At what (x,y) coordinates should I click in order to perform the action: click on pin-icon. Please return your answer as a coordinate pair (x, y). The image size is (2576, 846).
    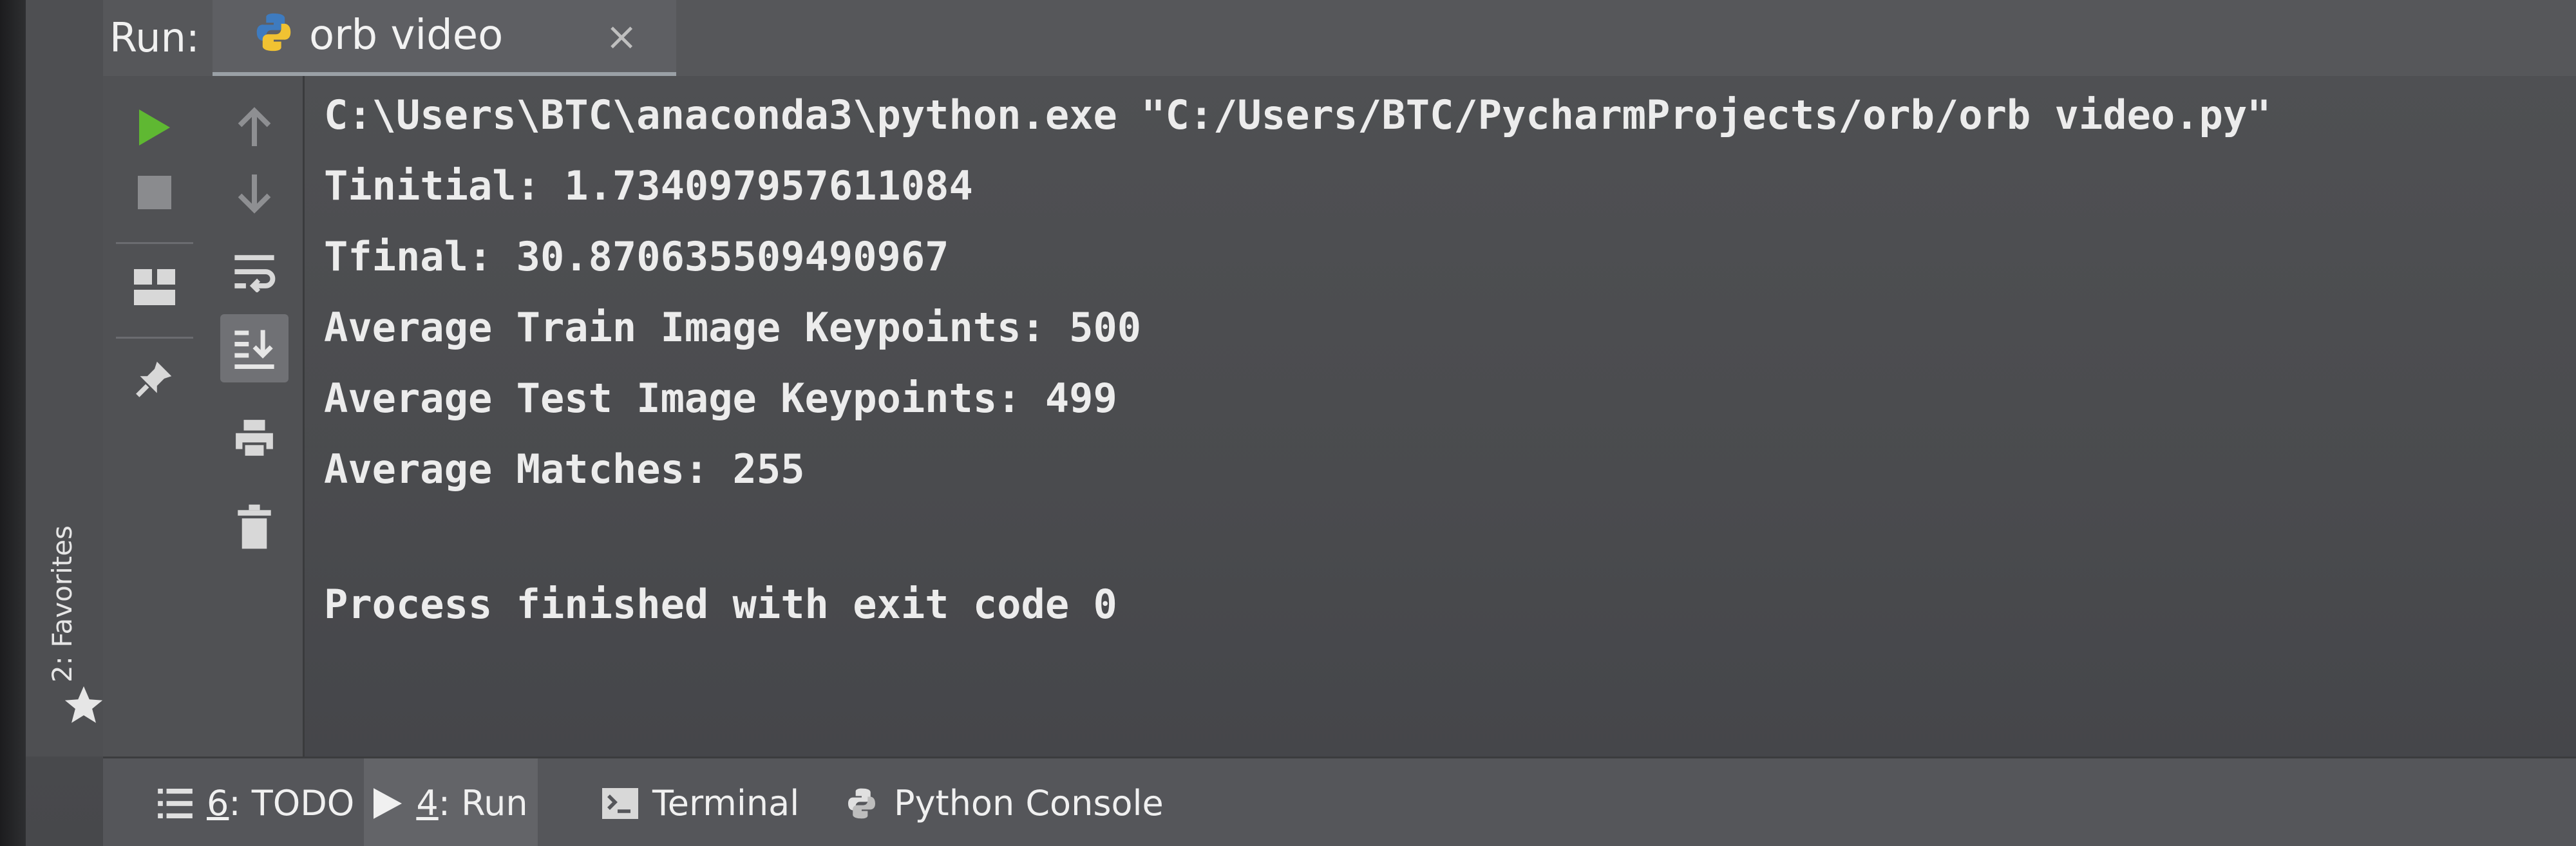
    Looking at the image, I should click on (155, 378).